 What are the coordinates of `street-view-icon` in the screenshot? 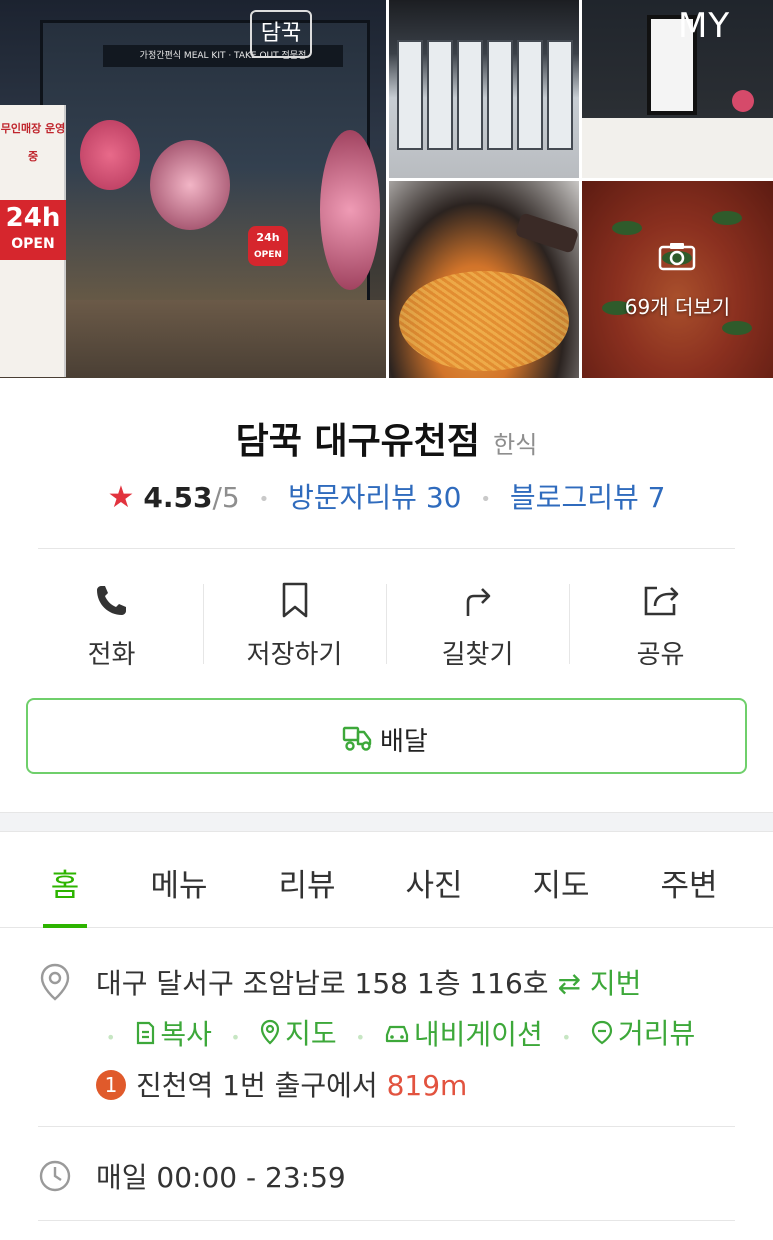 It's located at (602, 1032).